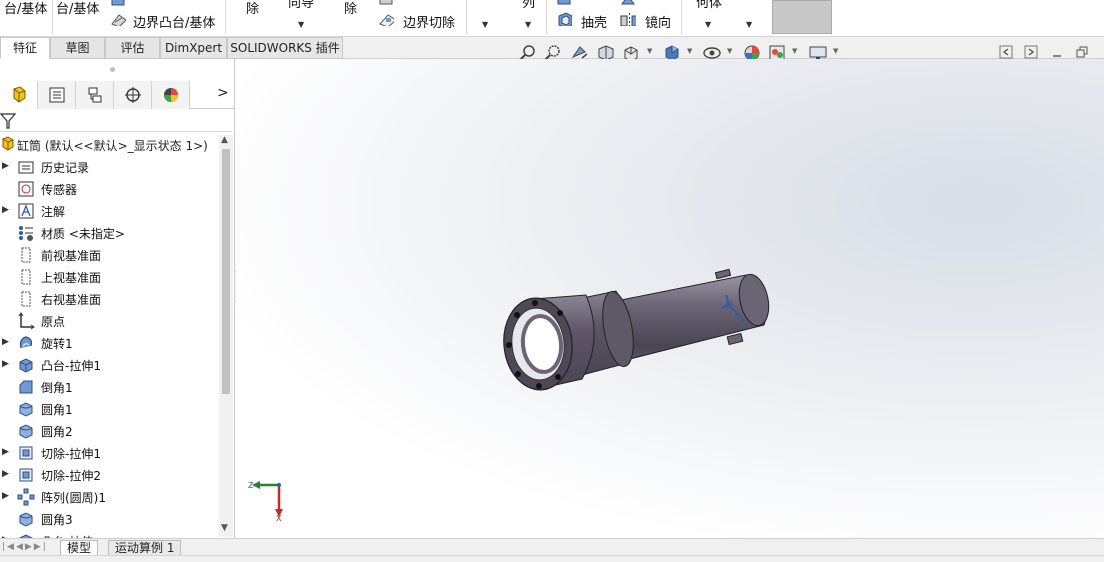 The image size is (1104, 562). I want to click on previous-document-icon, so click(1006, 52).